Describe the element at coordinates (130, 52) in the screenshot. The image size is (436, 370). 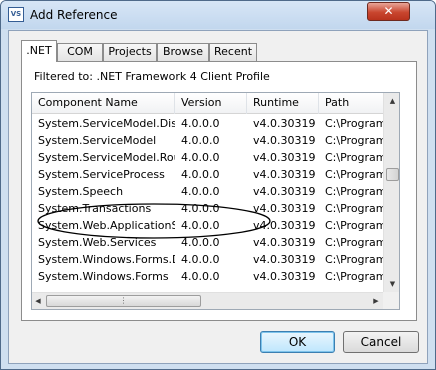
I see `tab-projects: Projects` at that location.